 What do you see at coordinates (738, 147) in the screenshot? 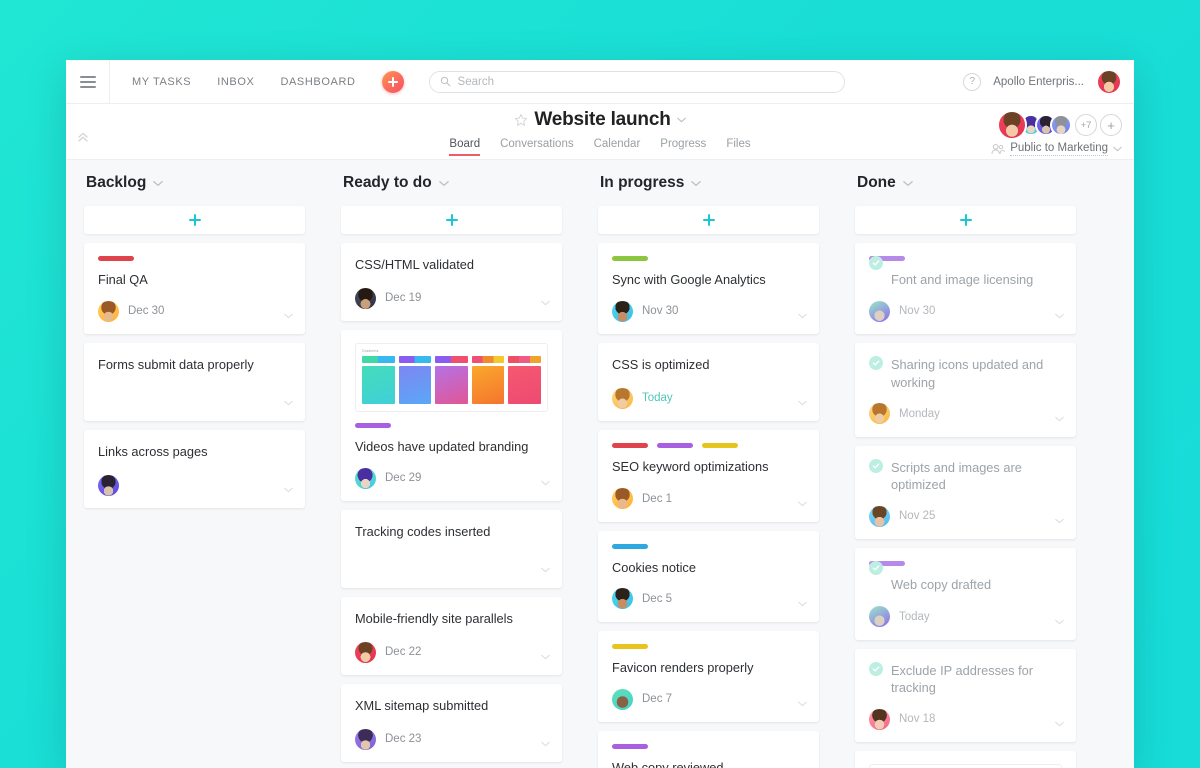
I see `tab-files: Files` at bounding box center [738, 147].